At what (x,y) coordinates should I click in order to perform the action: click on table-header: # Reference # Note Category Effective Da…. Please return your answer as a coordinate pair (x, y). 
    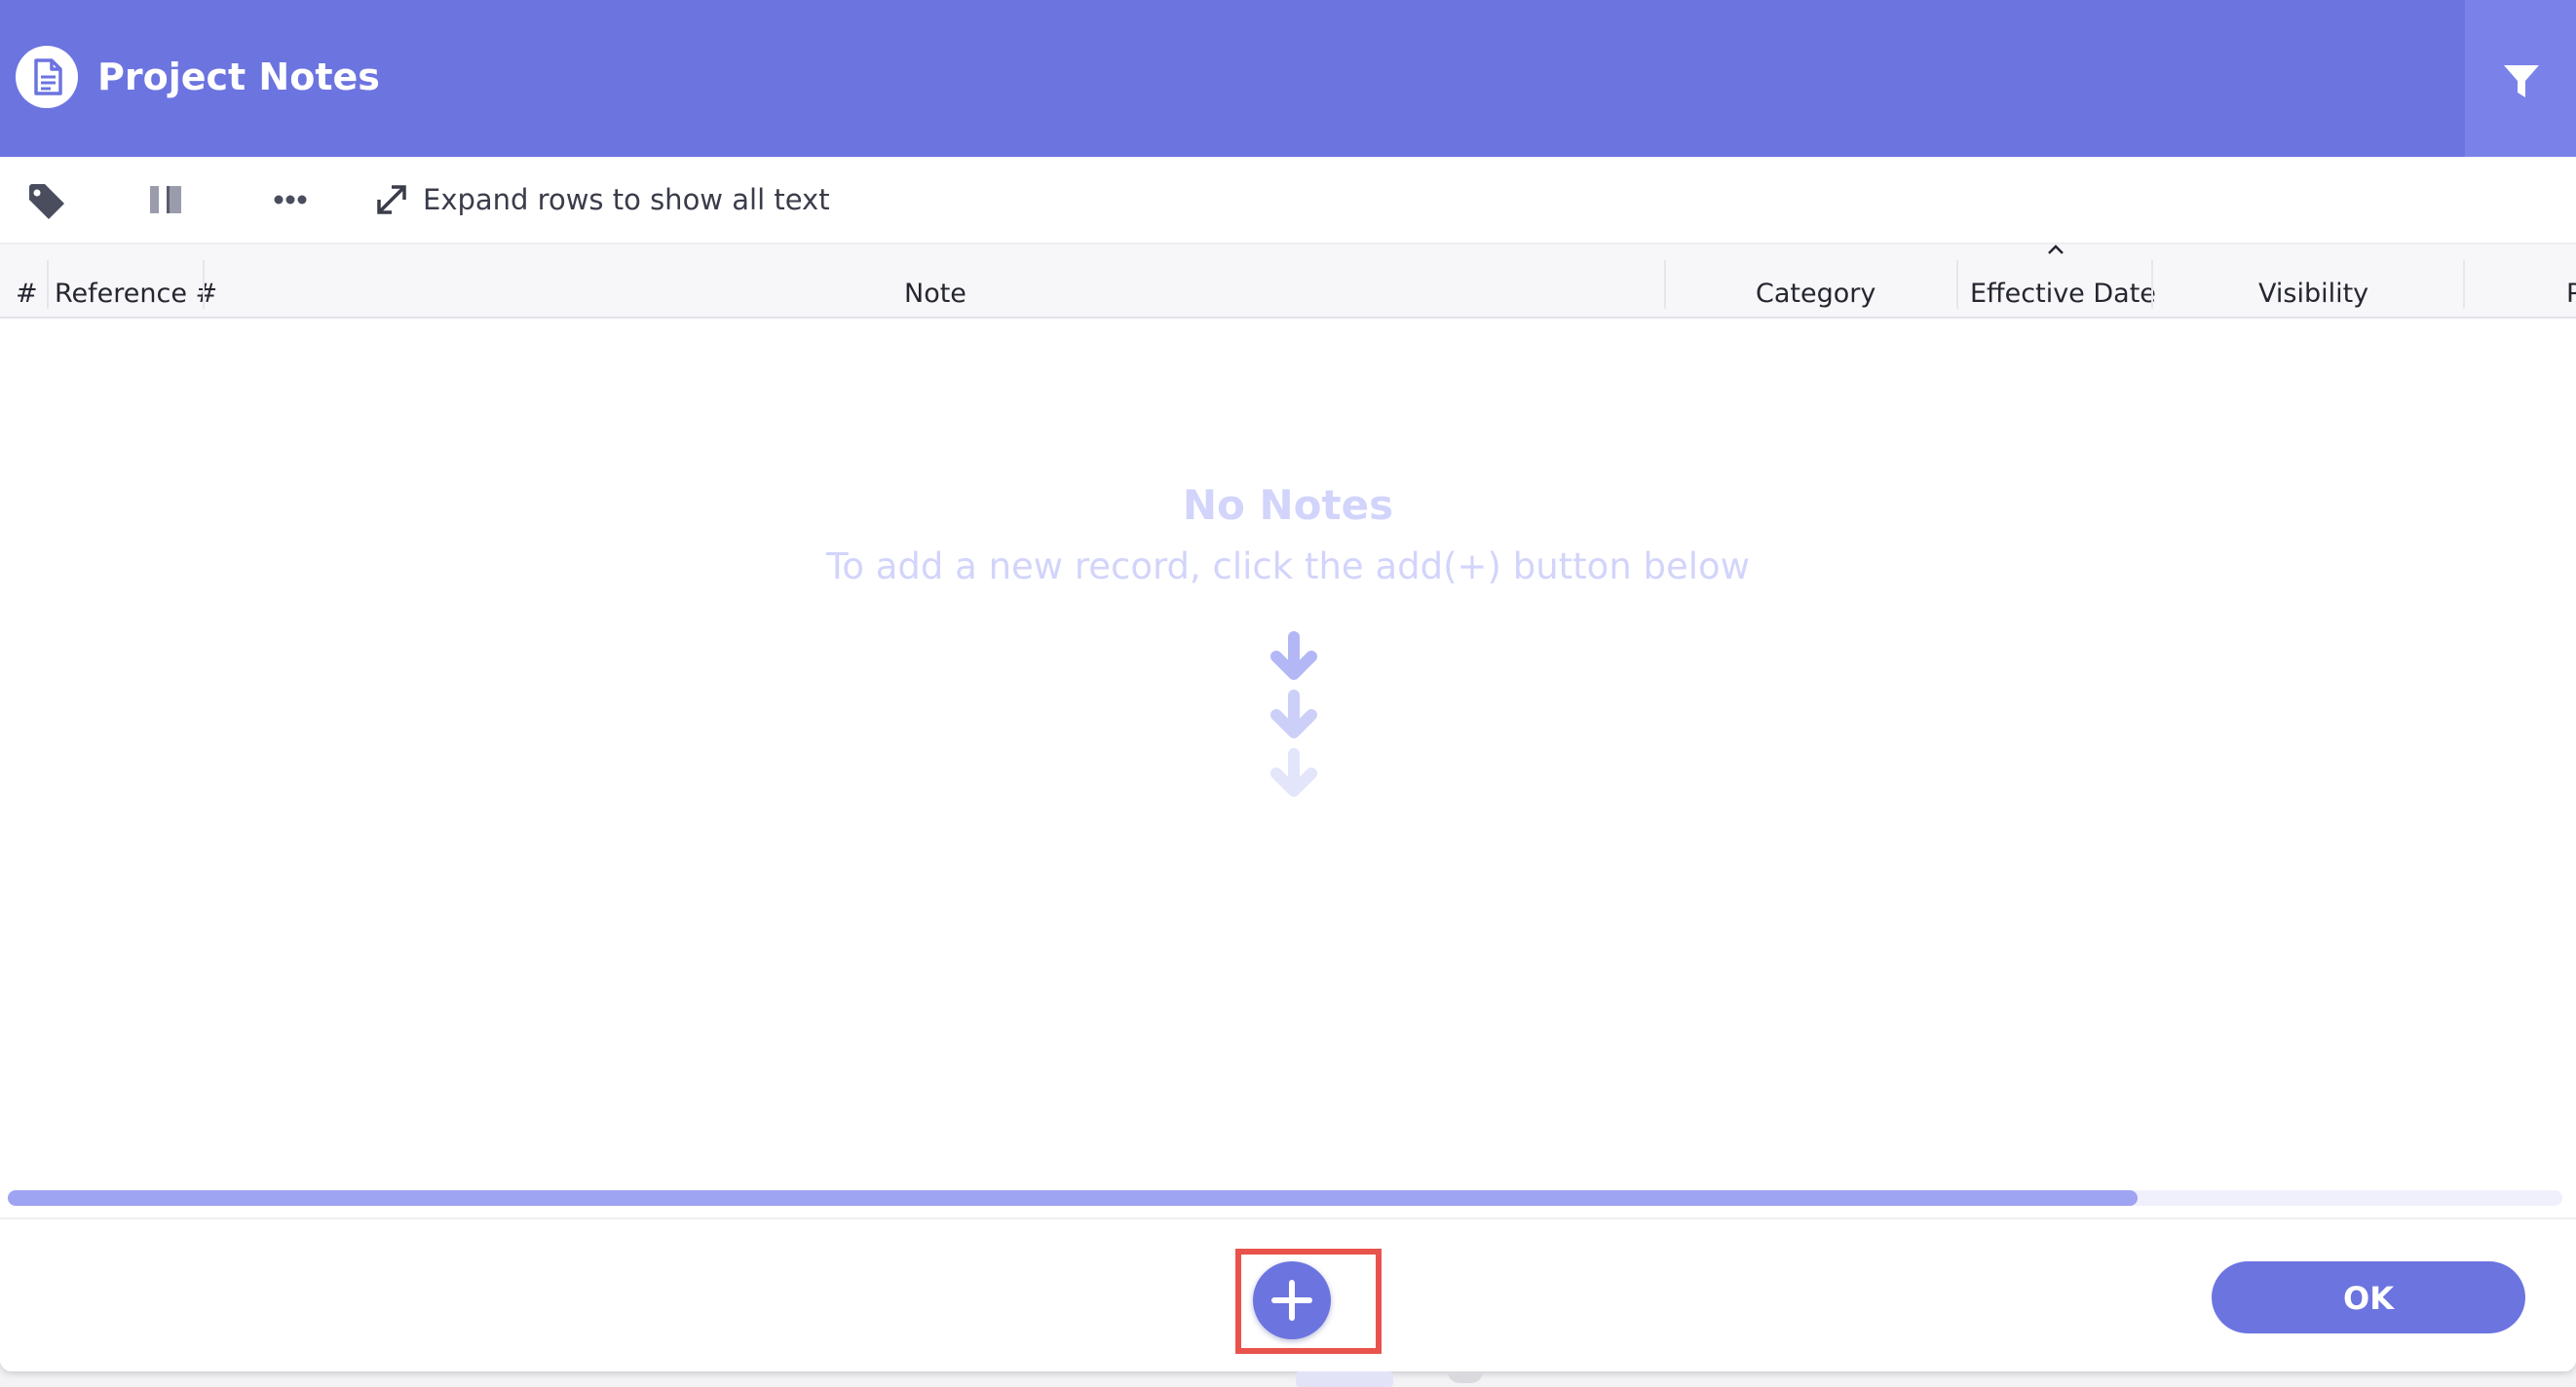
    Looking at the image, I should click on (1288, 281).